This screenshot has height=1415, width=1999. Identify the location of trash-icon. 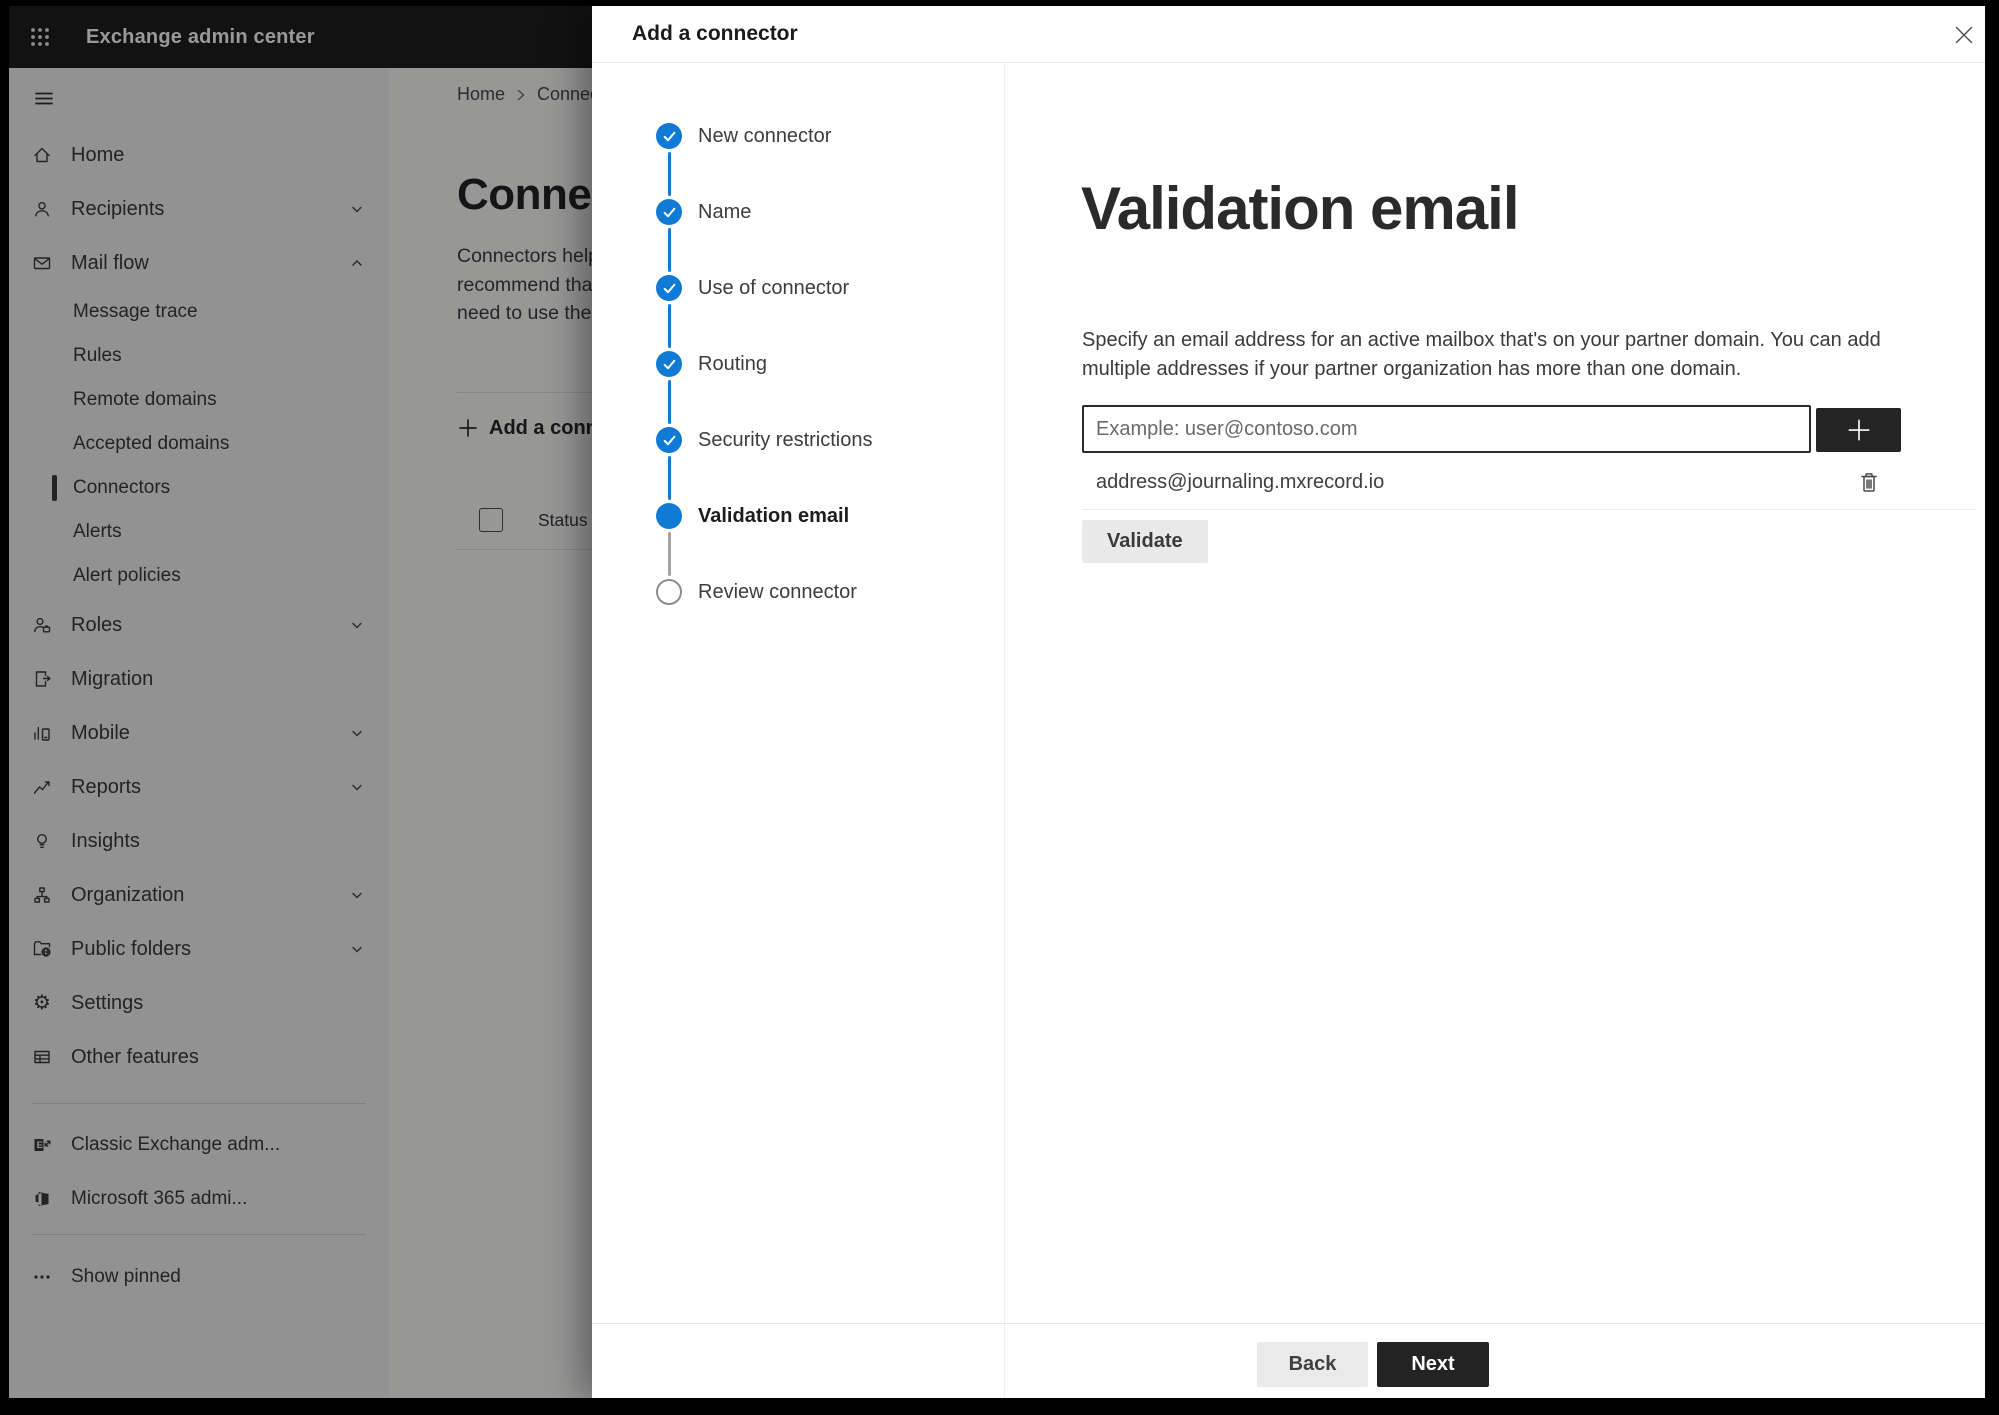
(1869, 482).